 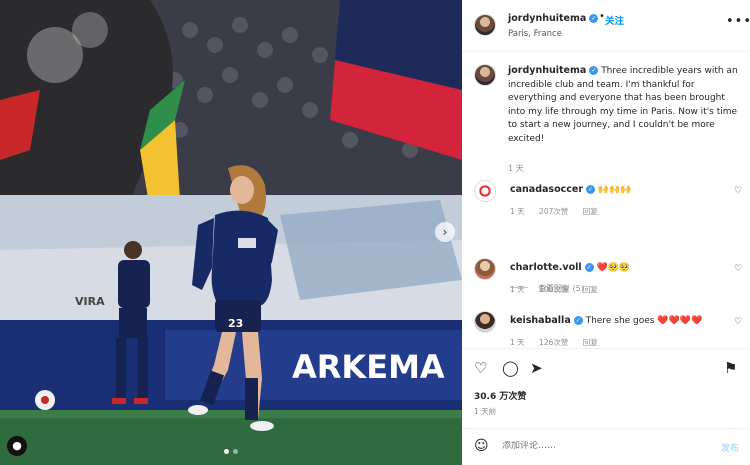 What do you see at coordinates (546, 320) in the screenshot?
I see `commenter-username: keishaballa ✓` at bounding box center [546, 320].